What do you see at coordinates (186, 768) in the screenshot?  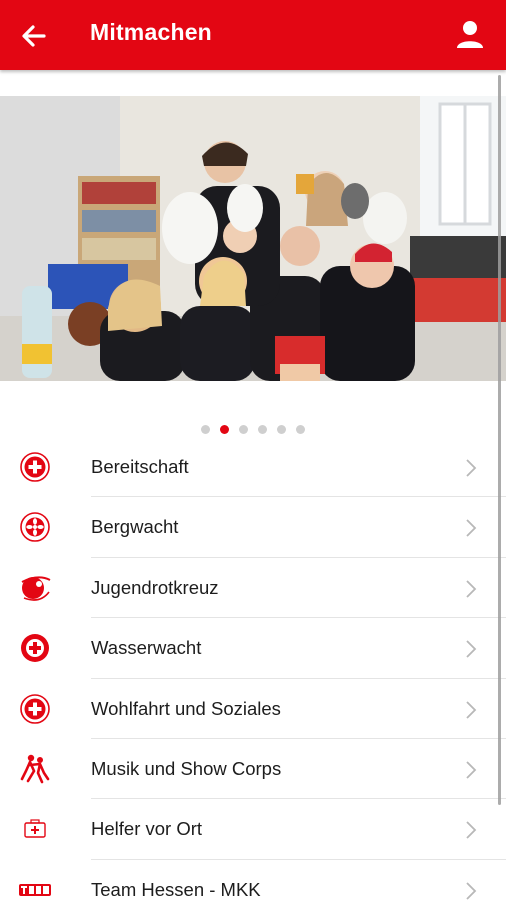 I see `list-item-label: Musik und Show Corps` at bounding box center [186, 768].